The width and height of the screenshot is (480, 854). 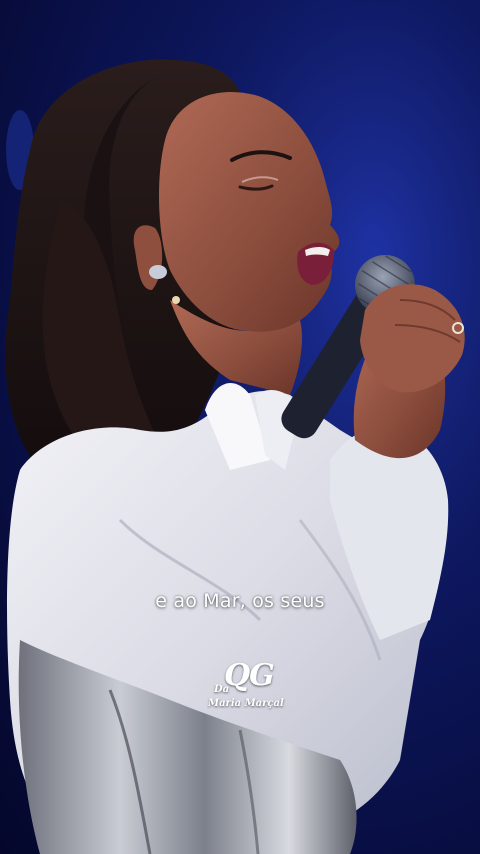 I want to click on channel-watermark-logo: Da QG Maria Marçal, so click(x=245, y=686).